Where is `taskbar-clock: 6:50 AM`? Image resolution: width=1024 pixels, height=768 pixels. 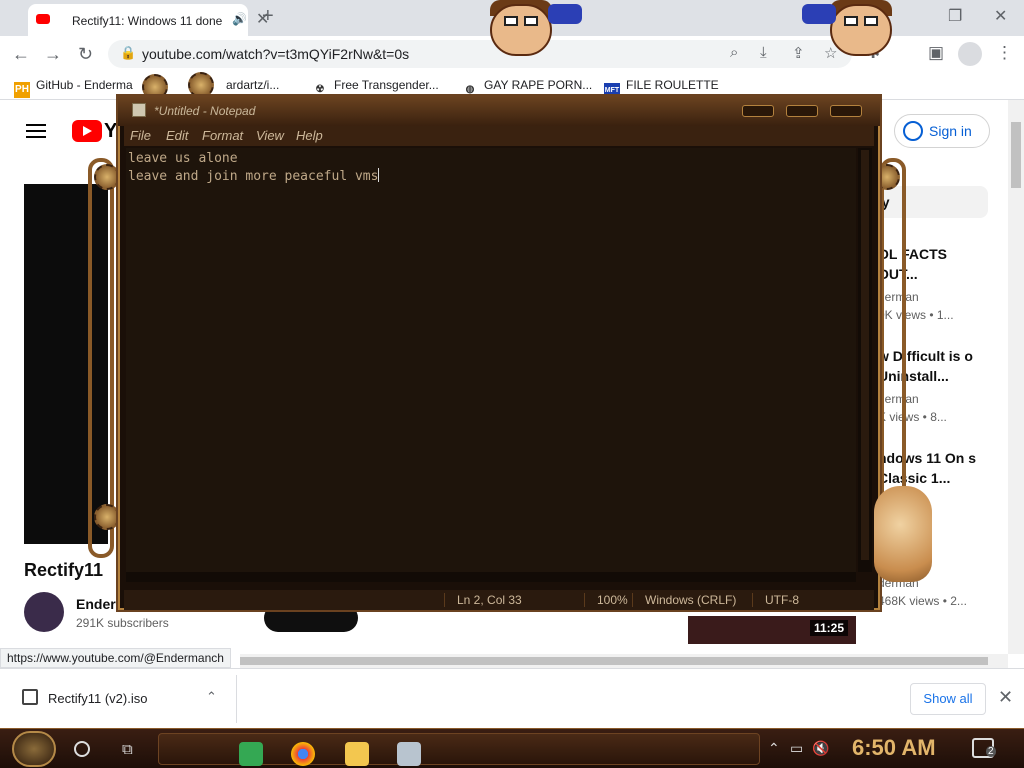 taskbar-clock: 6:50 AM is located at coordinates (894, 748).